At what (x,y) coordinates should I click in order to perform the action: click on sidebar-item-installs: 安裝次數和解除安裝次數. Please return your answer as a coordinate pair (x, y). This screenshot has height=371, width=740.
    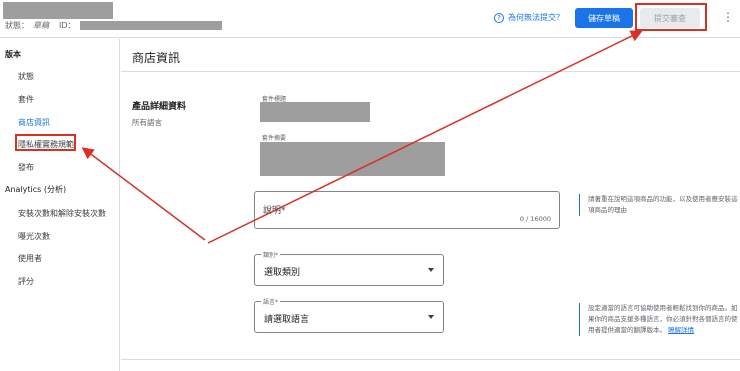
    Looking at the image, I should click on (62, 213).